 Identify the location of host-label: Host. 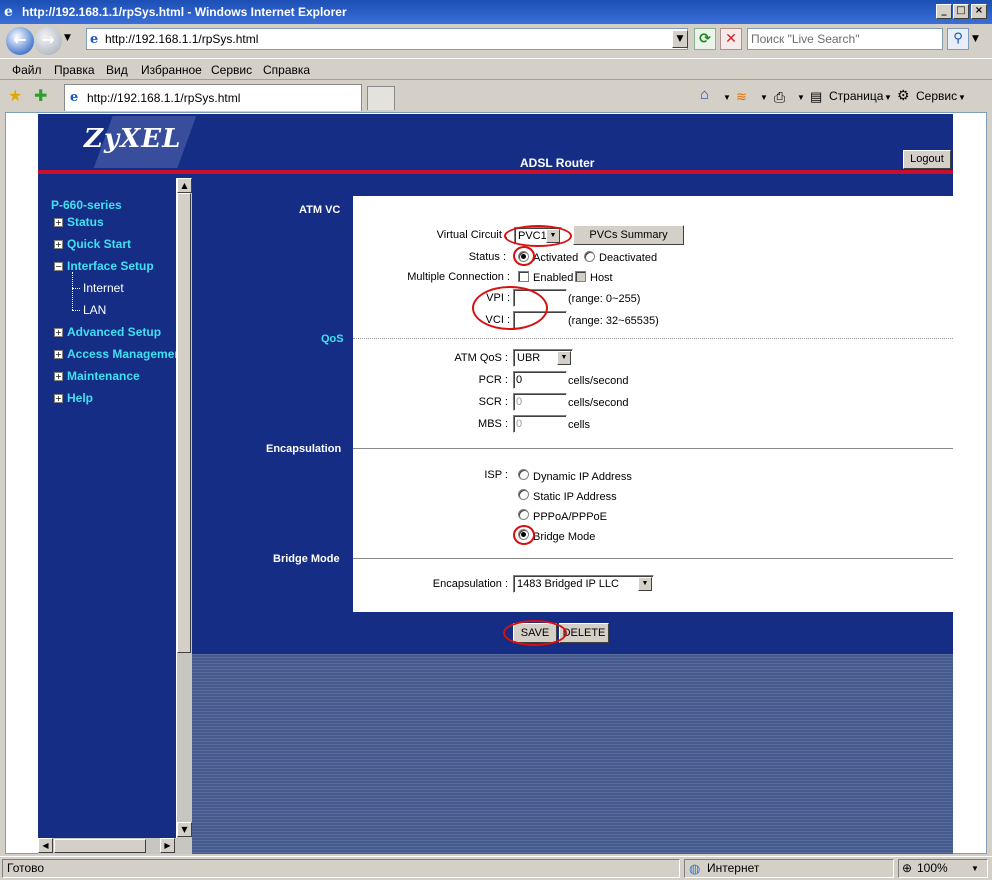
(601, 278).